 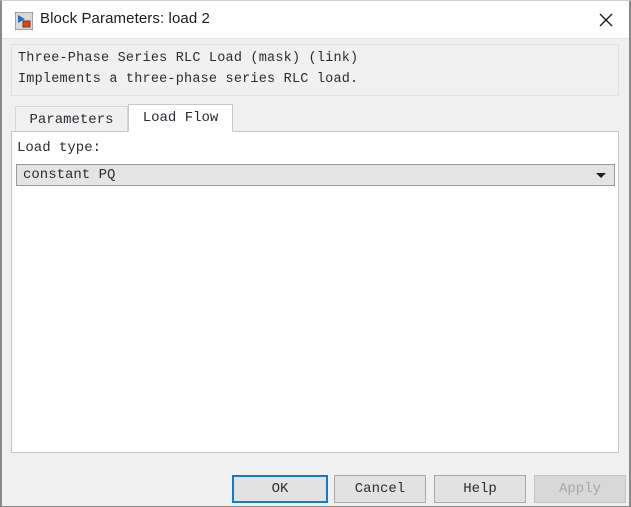 I want to click on tab-load-flow: Load Flow, so click(x=180, y=118).